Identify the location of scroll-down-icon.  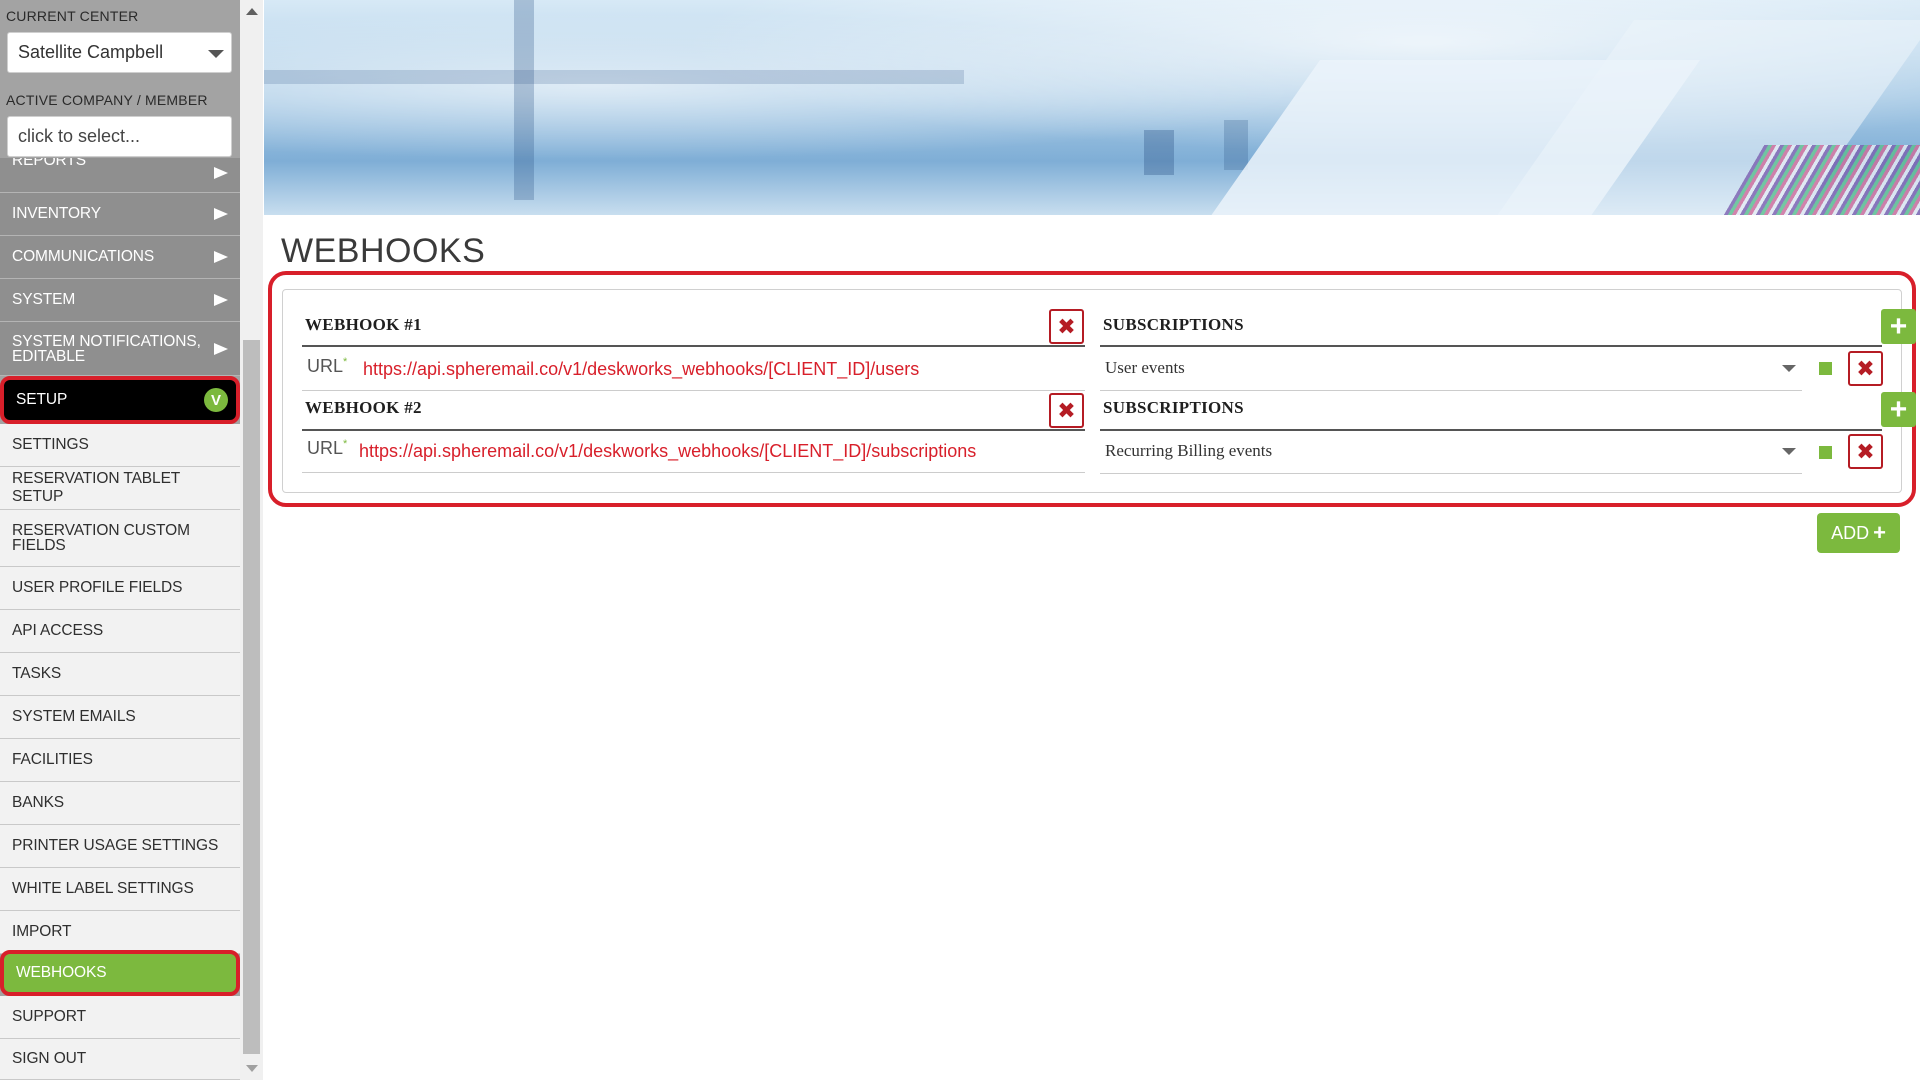
(252, 1068).